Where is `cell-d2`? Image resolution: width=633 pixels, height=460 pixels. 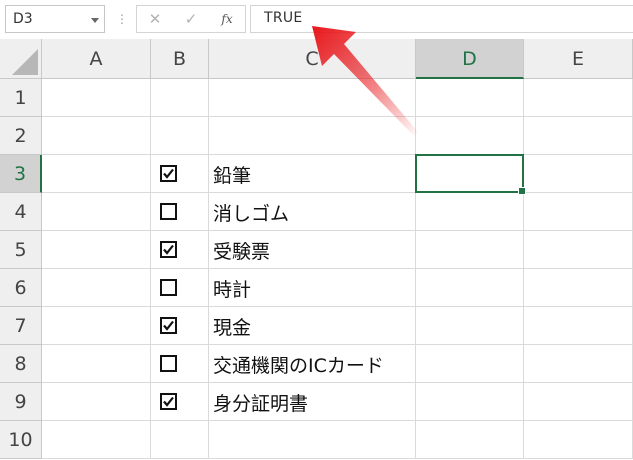
cell-d2 is located at coordinates (470, 136).